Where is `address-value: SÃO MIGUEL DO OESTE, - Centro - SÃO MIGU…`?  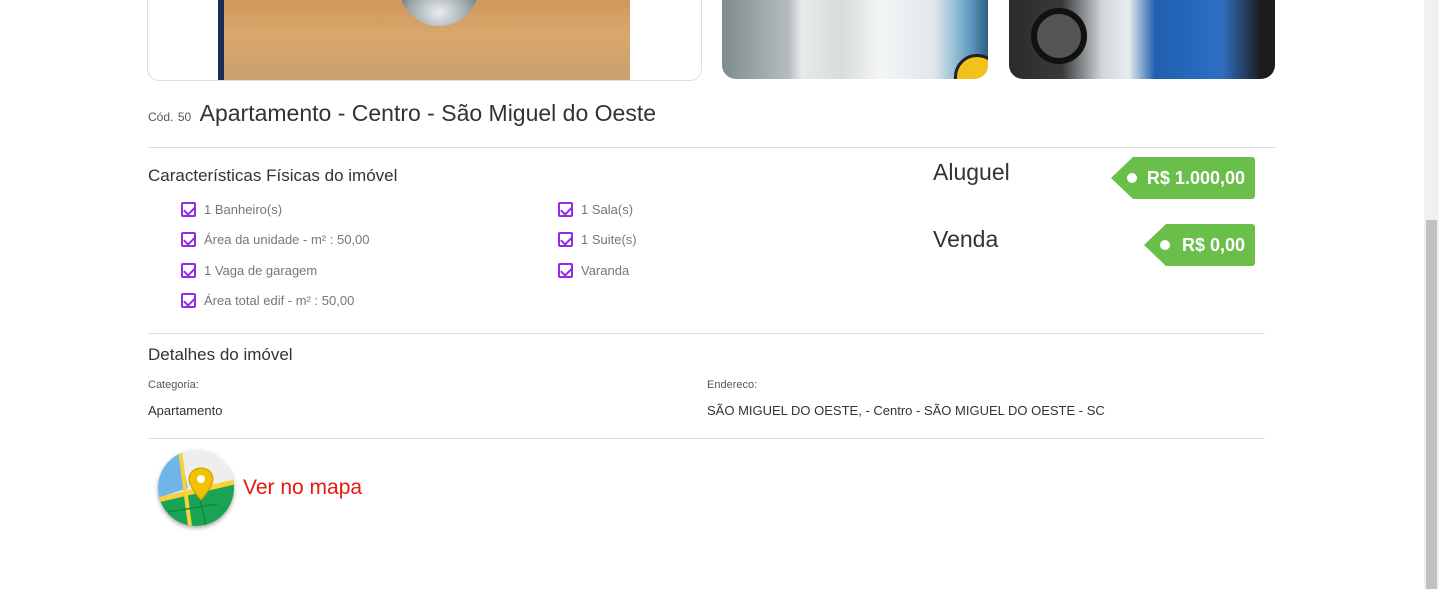
address-value: SÃO MIGUEL DO OESTE, - Centro - SÃO MIGU… is located at coordinates (906, 410).